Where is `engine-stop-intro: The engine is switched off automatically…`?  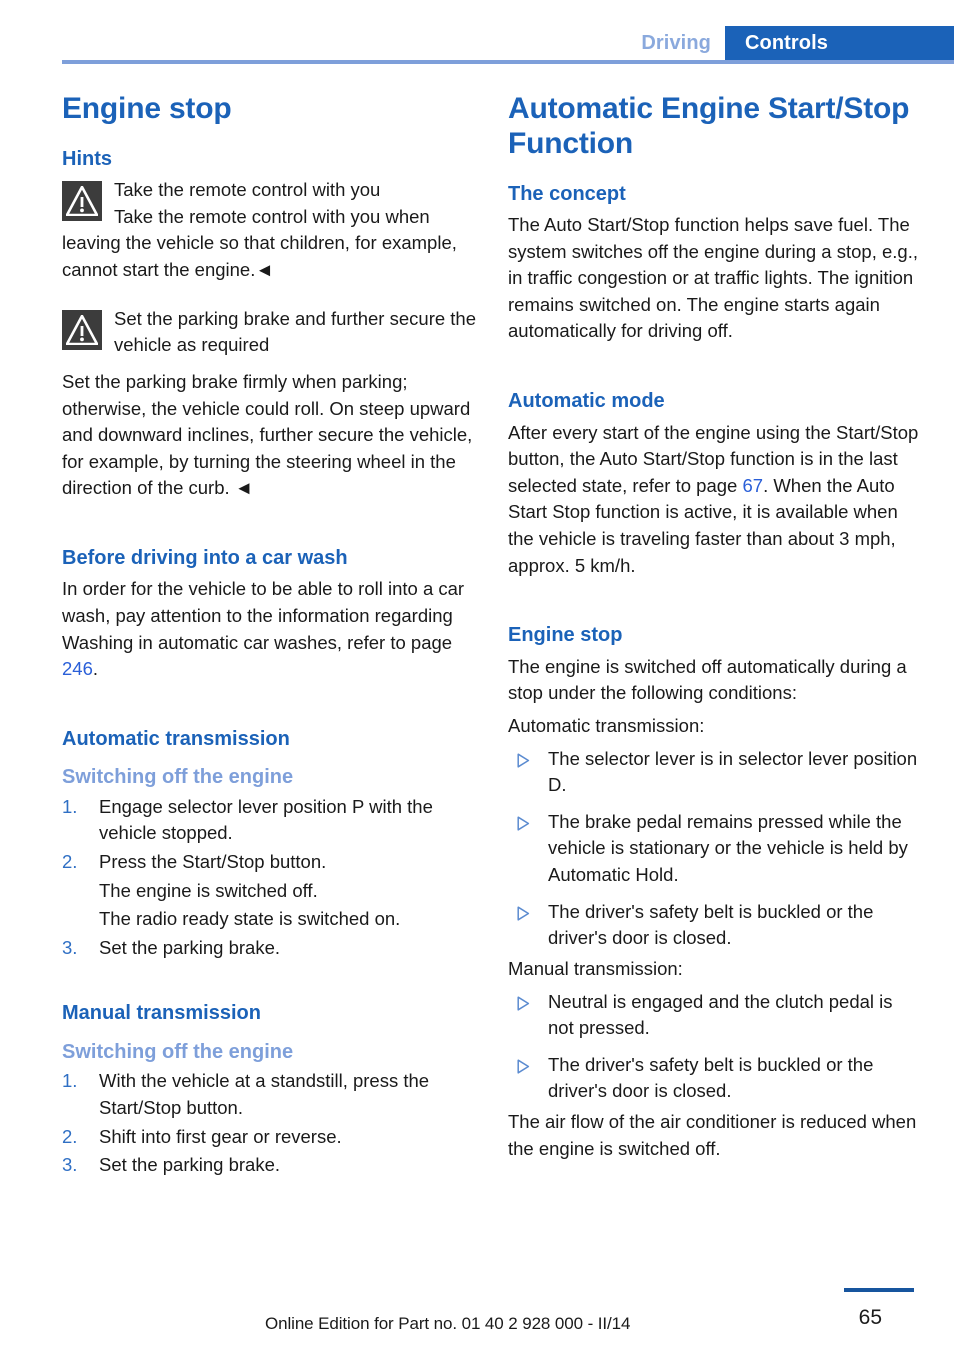
engine-stop-intro: The engine is switched off automatically… is located at coordinates (707, 679).